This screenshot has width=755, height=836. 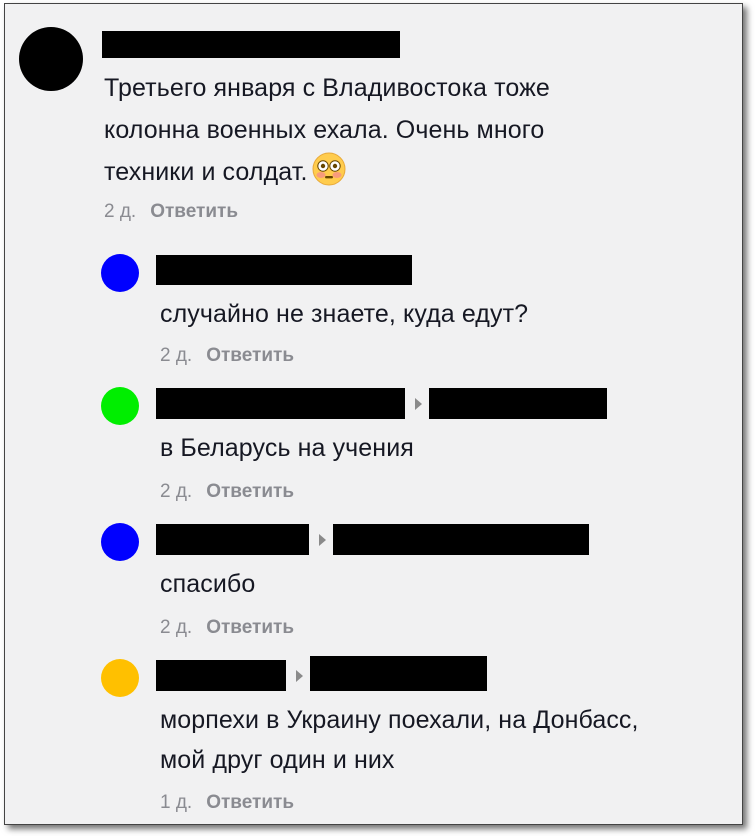 I want to click on comment-timestamp: 1 д., so click(x=176, y=802).